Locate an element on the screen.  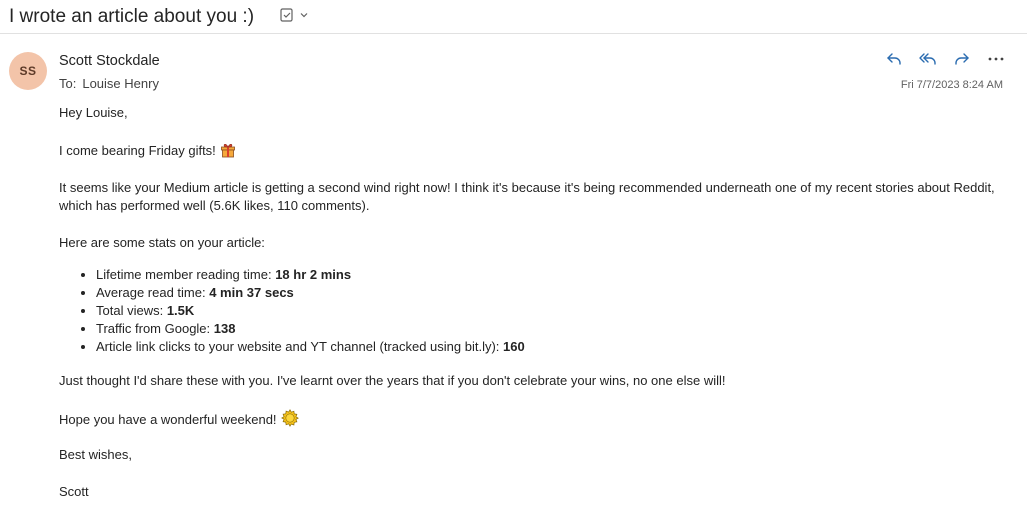
more-actions-button is located at coordinates (996, 59).